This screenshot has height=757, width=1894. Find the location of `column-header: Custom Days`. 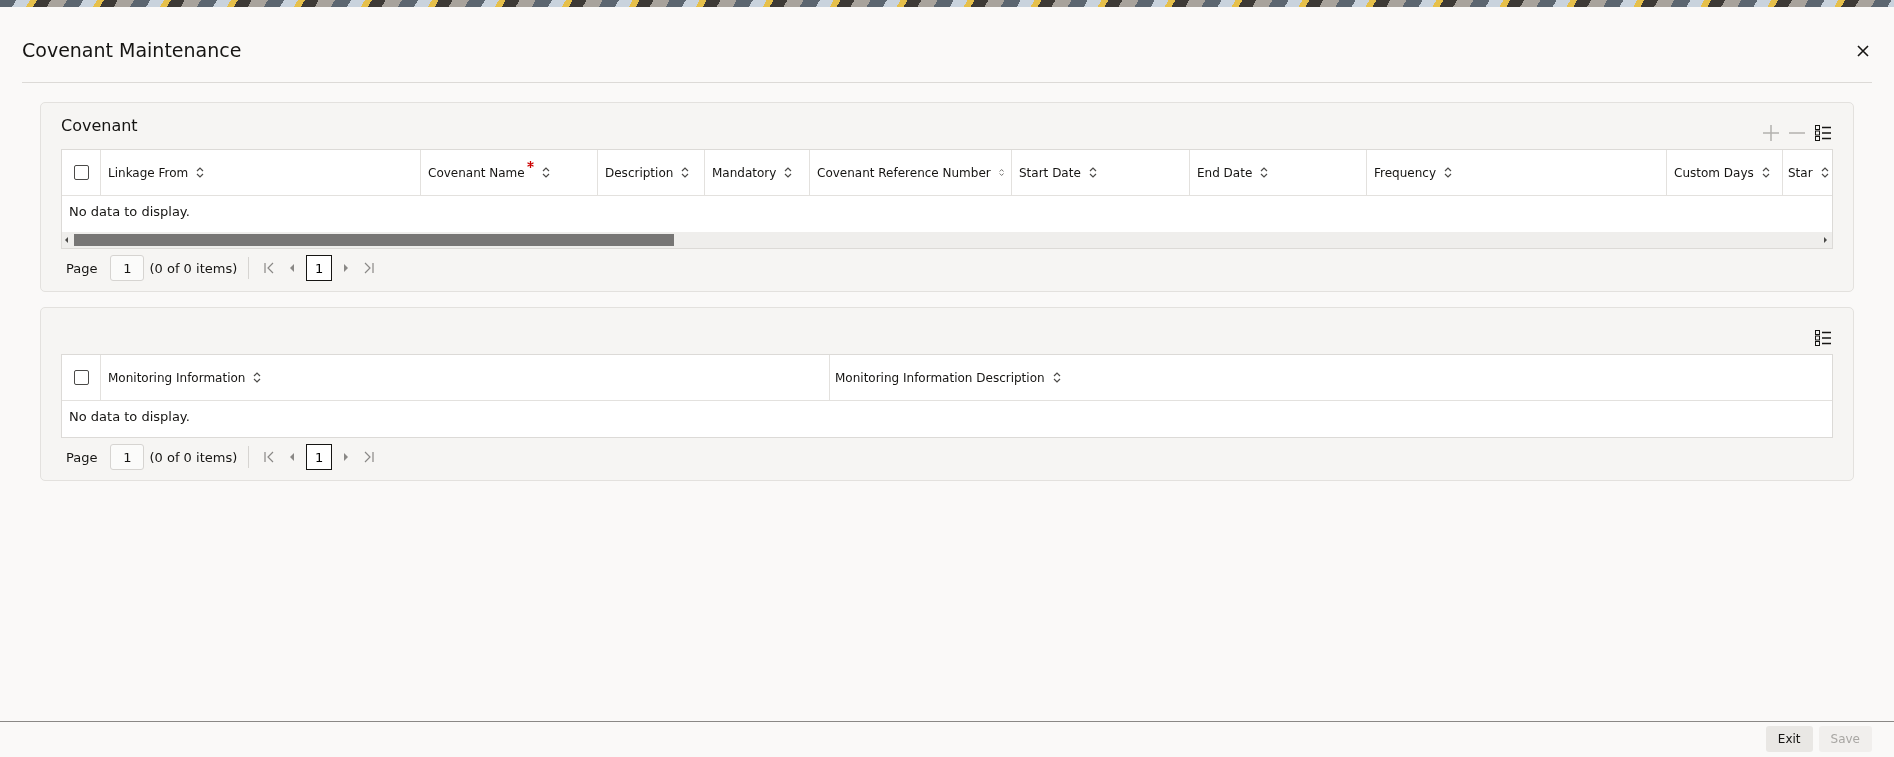

column-header: Custom Days is located at coordinates (1714, 172).